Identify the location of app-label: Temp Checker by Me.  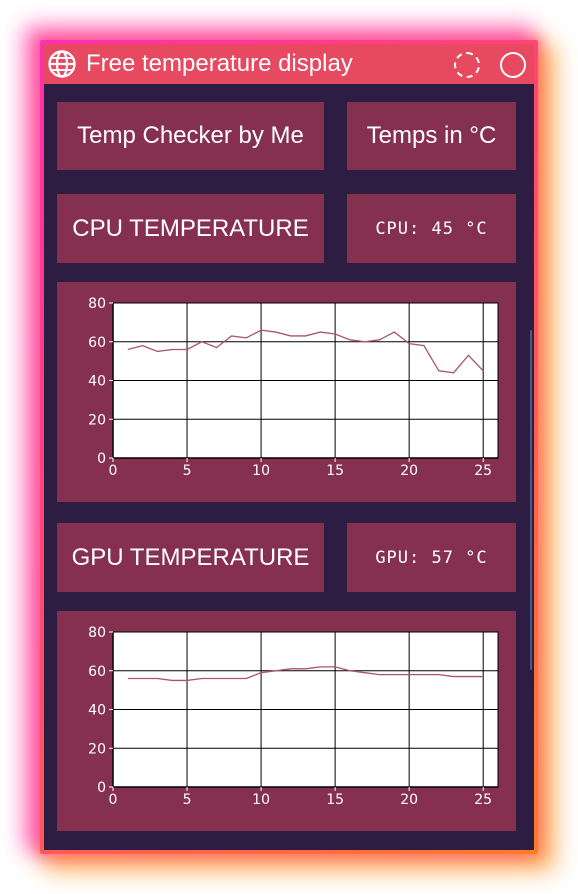
(190, 135).